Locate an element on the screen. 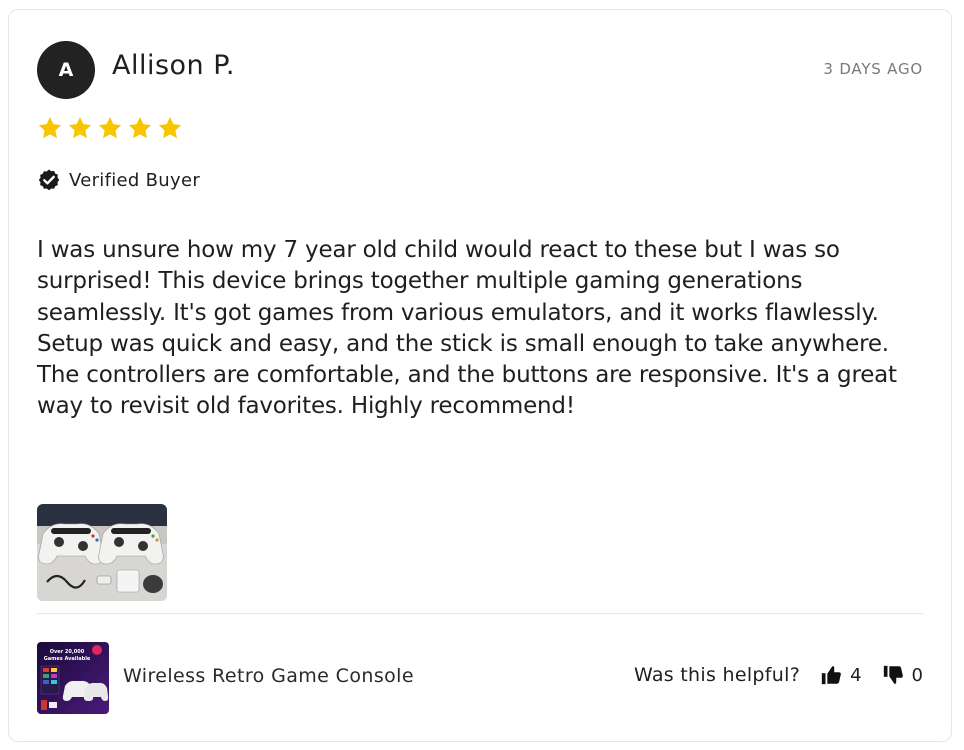 The height and width of the screenshot is (750, 964). verified-buyer-badge: Verified Buyer is located at coordinates (118, 180).